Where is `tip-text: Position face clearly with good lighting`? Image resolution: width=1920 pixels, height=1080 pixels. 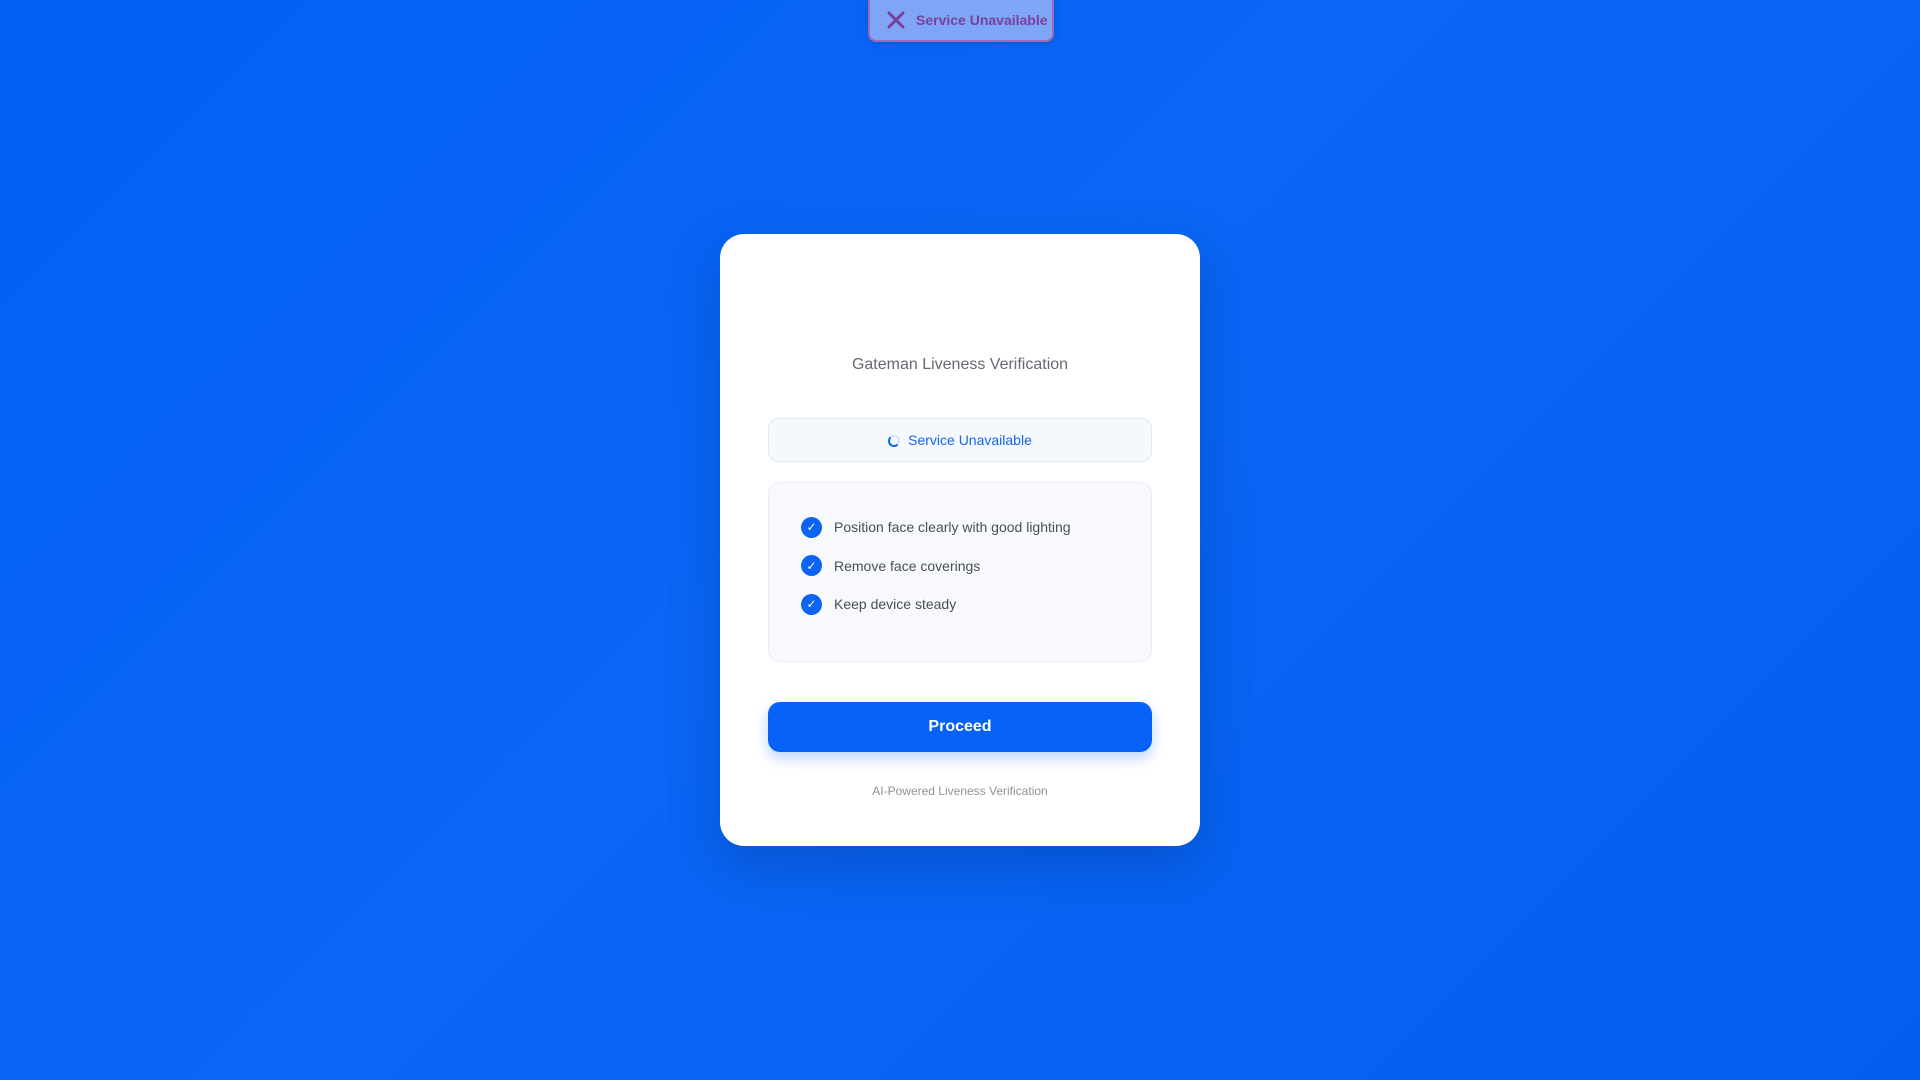 tip-text: Position face clearly with good lighting is located at coordinates (952, 527).